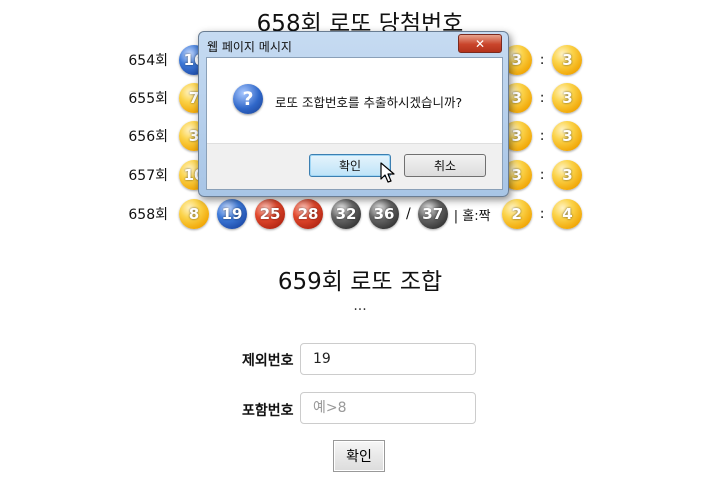 This screenshot has height=480, width=720. What do you see at coordinates (249, 47) in the screenshot?
I see `dialog-title: 웹 페이지 메시지` at bounding box center [249, 47].